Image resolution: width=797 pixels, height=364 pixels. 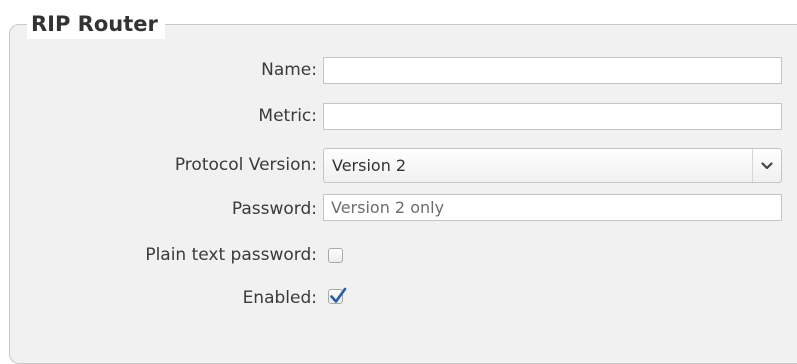 What do you see at coordinates (245, 165) in the screenshot?
I see `protocol-version-label: Protocol Version:` at bounding box center [245, 165].